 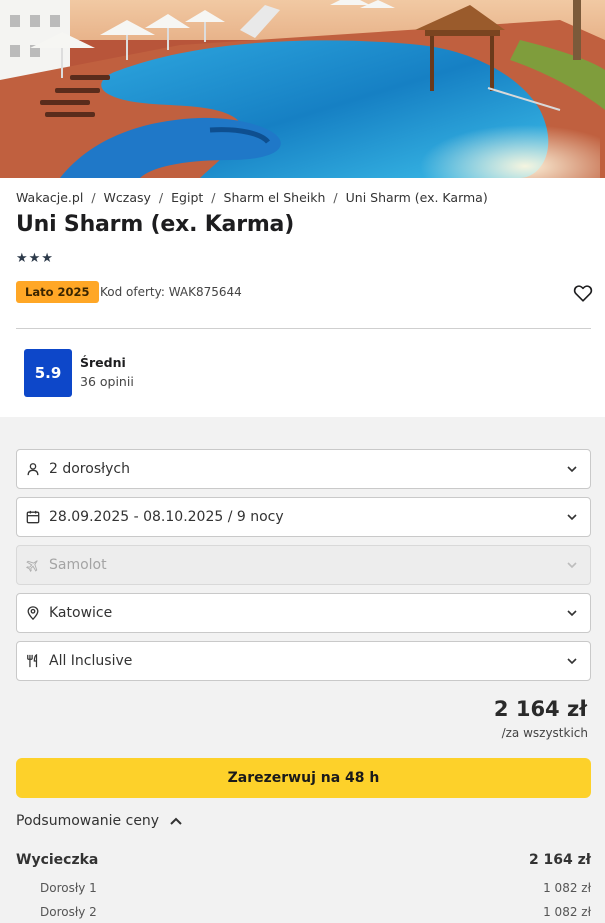 What do you see at coordinates (303, 565) in the screenshot?
I see `transport-select: Samolot` at bounding box center [303, 565].